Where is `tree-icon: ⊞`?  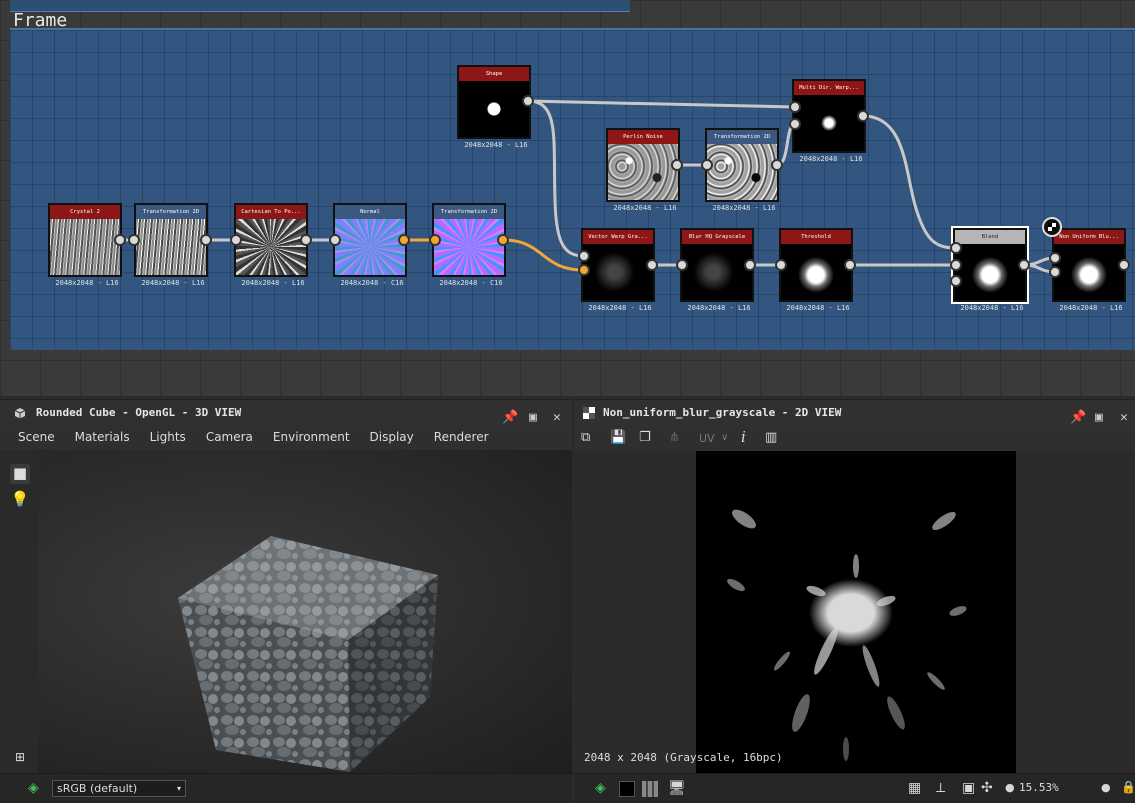 tree-icon: ⊞ is located at coordinates (20, 760).